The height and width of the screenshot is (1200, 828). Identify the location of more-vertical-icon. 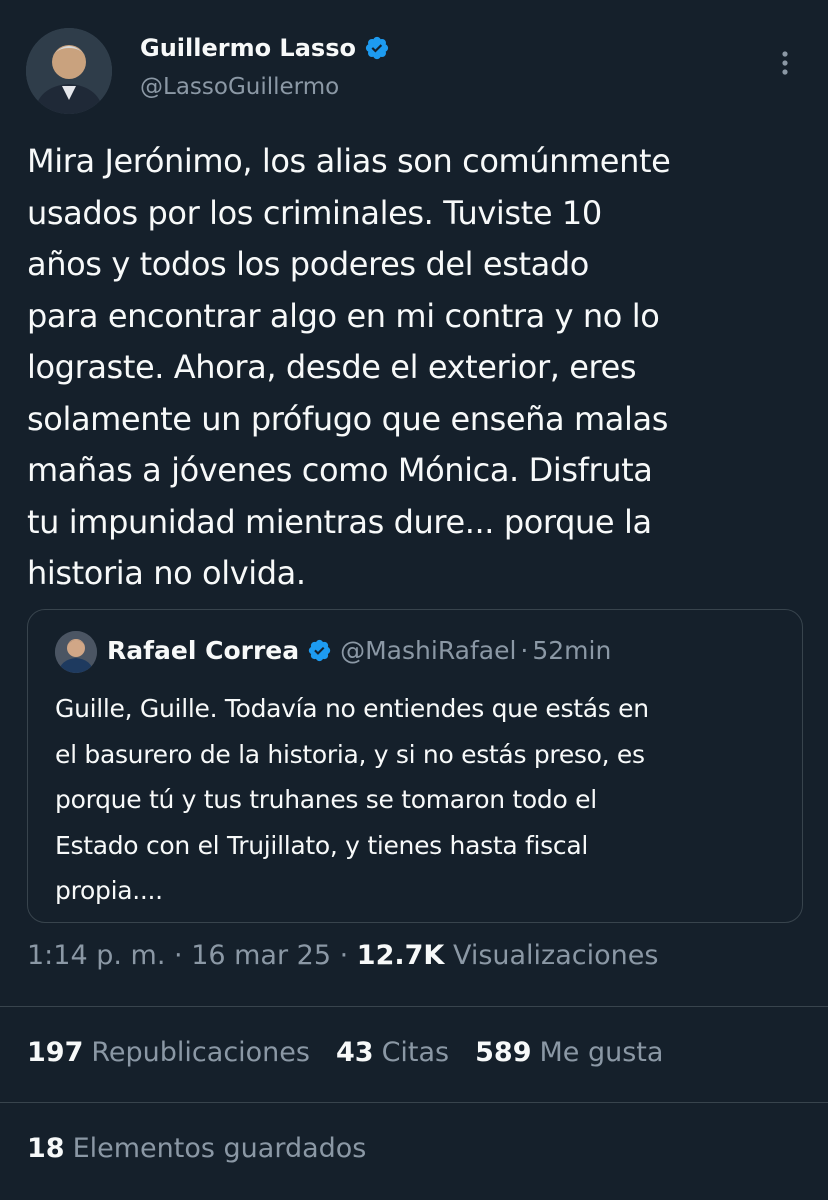
(785, 63).